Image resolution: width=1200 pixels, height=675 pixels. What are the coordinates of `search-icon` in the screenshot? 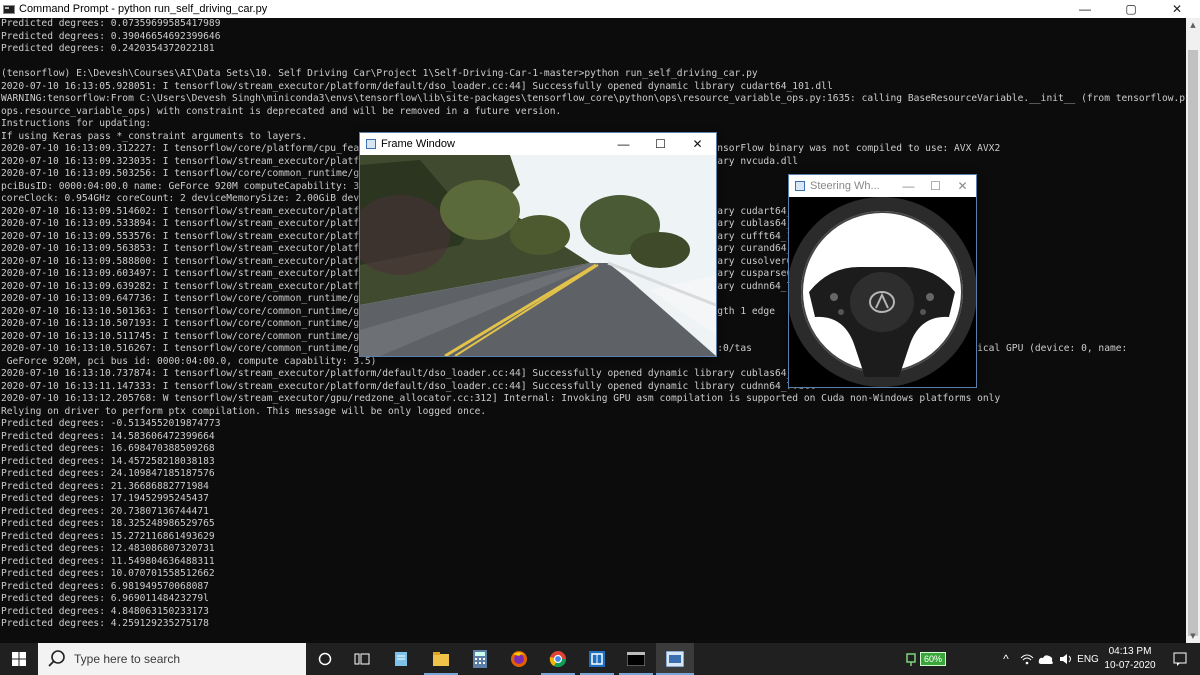 It's located at (57, 659).